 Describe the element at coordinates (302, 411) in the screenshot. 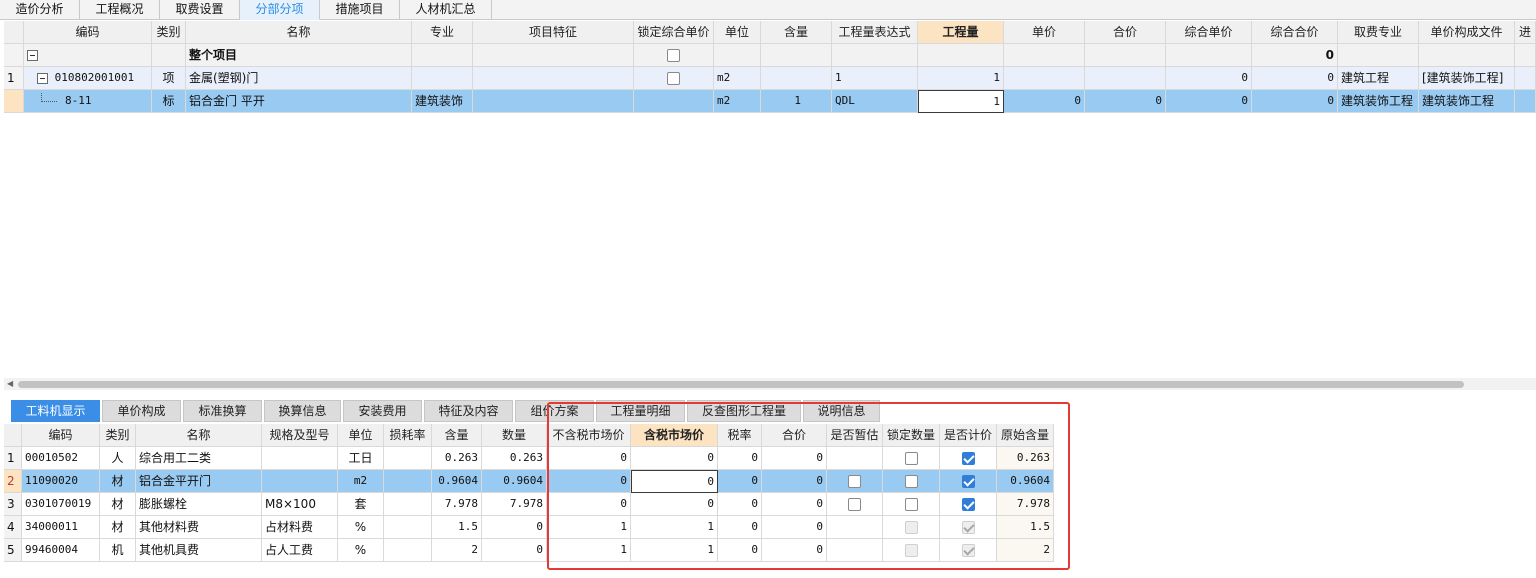

I see `tab-conversion-info: 换算信息` at that location.